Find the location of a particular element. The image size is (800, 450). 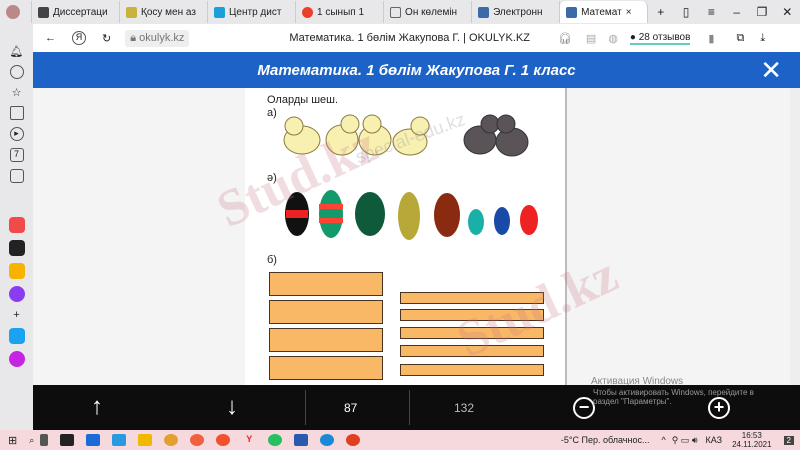

total-pages: 132 is located at coordinates (464, 408).